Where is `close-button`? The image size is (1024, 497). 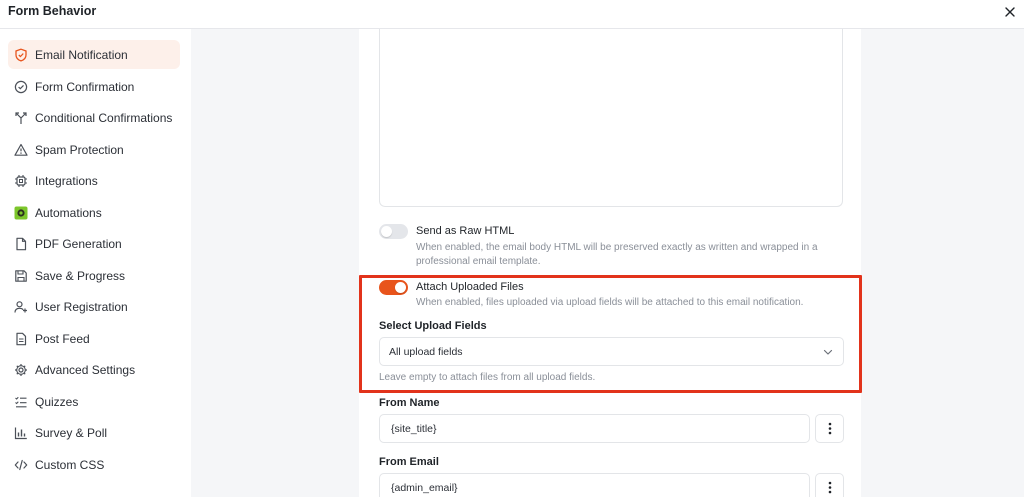 close-button is located at coordinates (1010, 12).